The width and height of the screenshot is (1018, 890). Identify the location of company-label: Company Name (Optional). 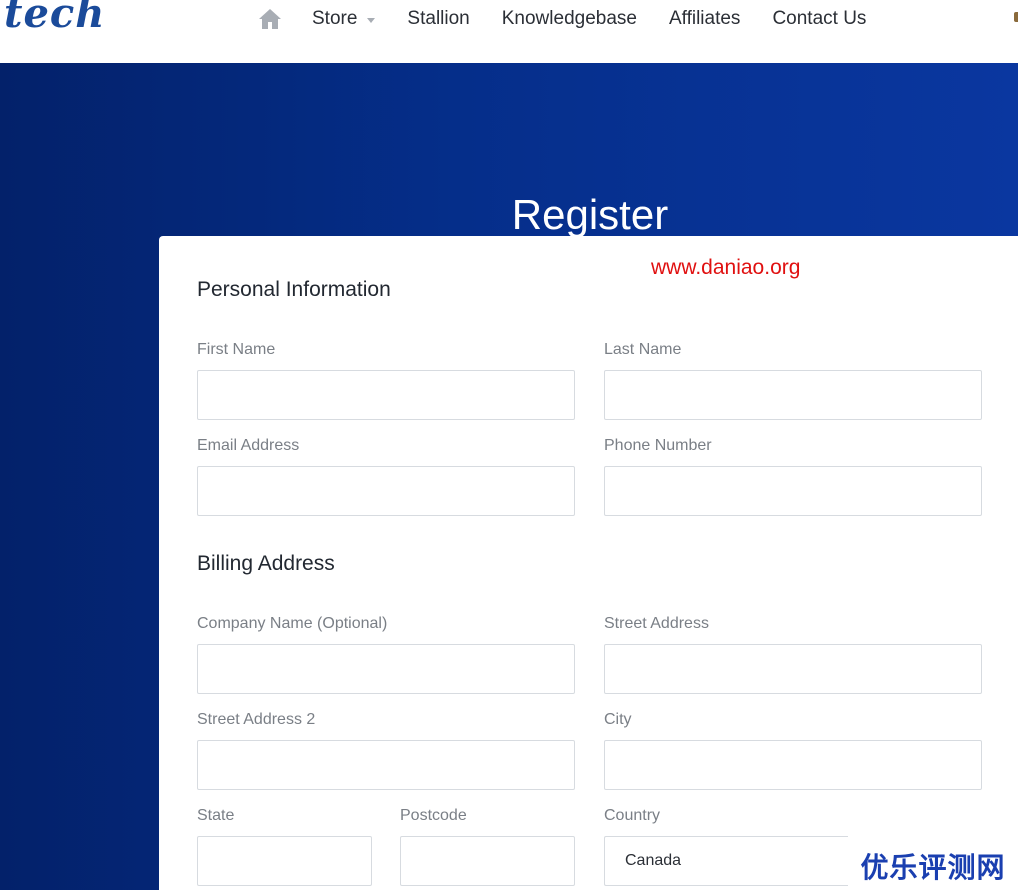
(292, 623).